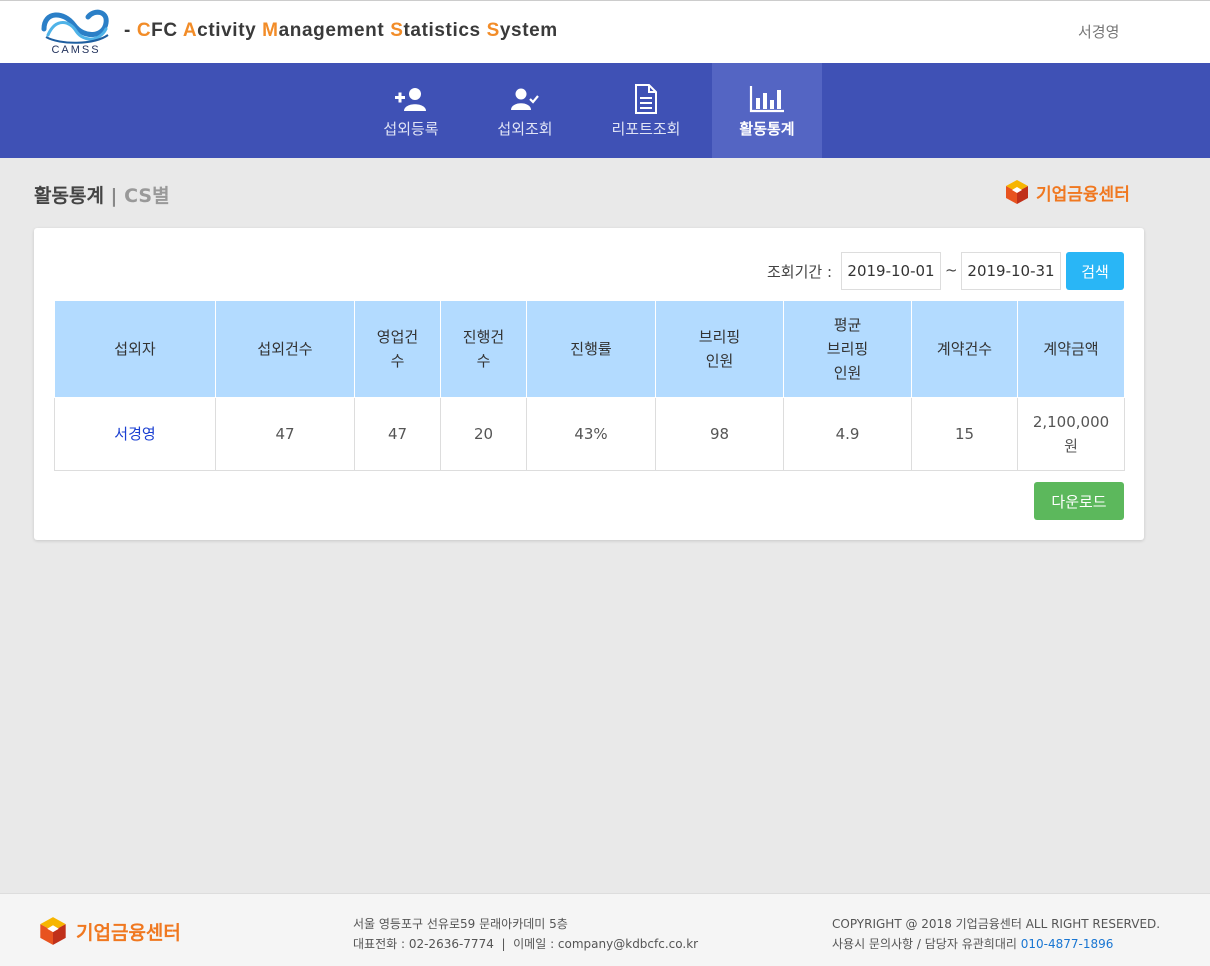 Image resolution: width=1210 pixels, height=966 pixels. Describe the element at coordinates (190, 30) in the screenshot. I see `title-initial: A` at that location.